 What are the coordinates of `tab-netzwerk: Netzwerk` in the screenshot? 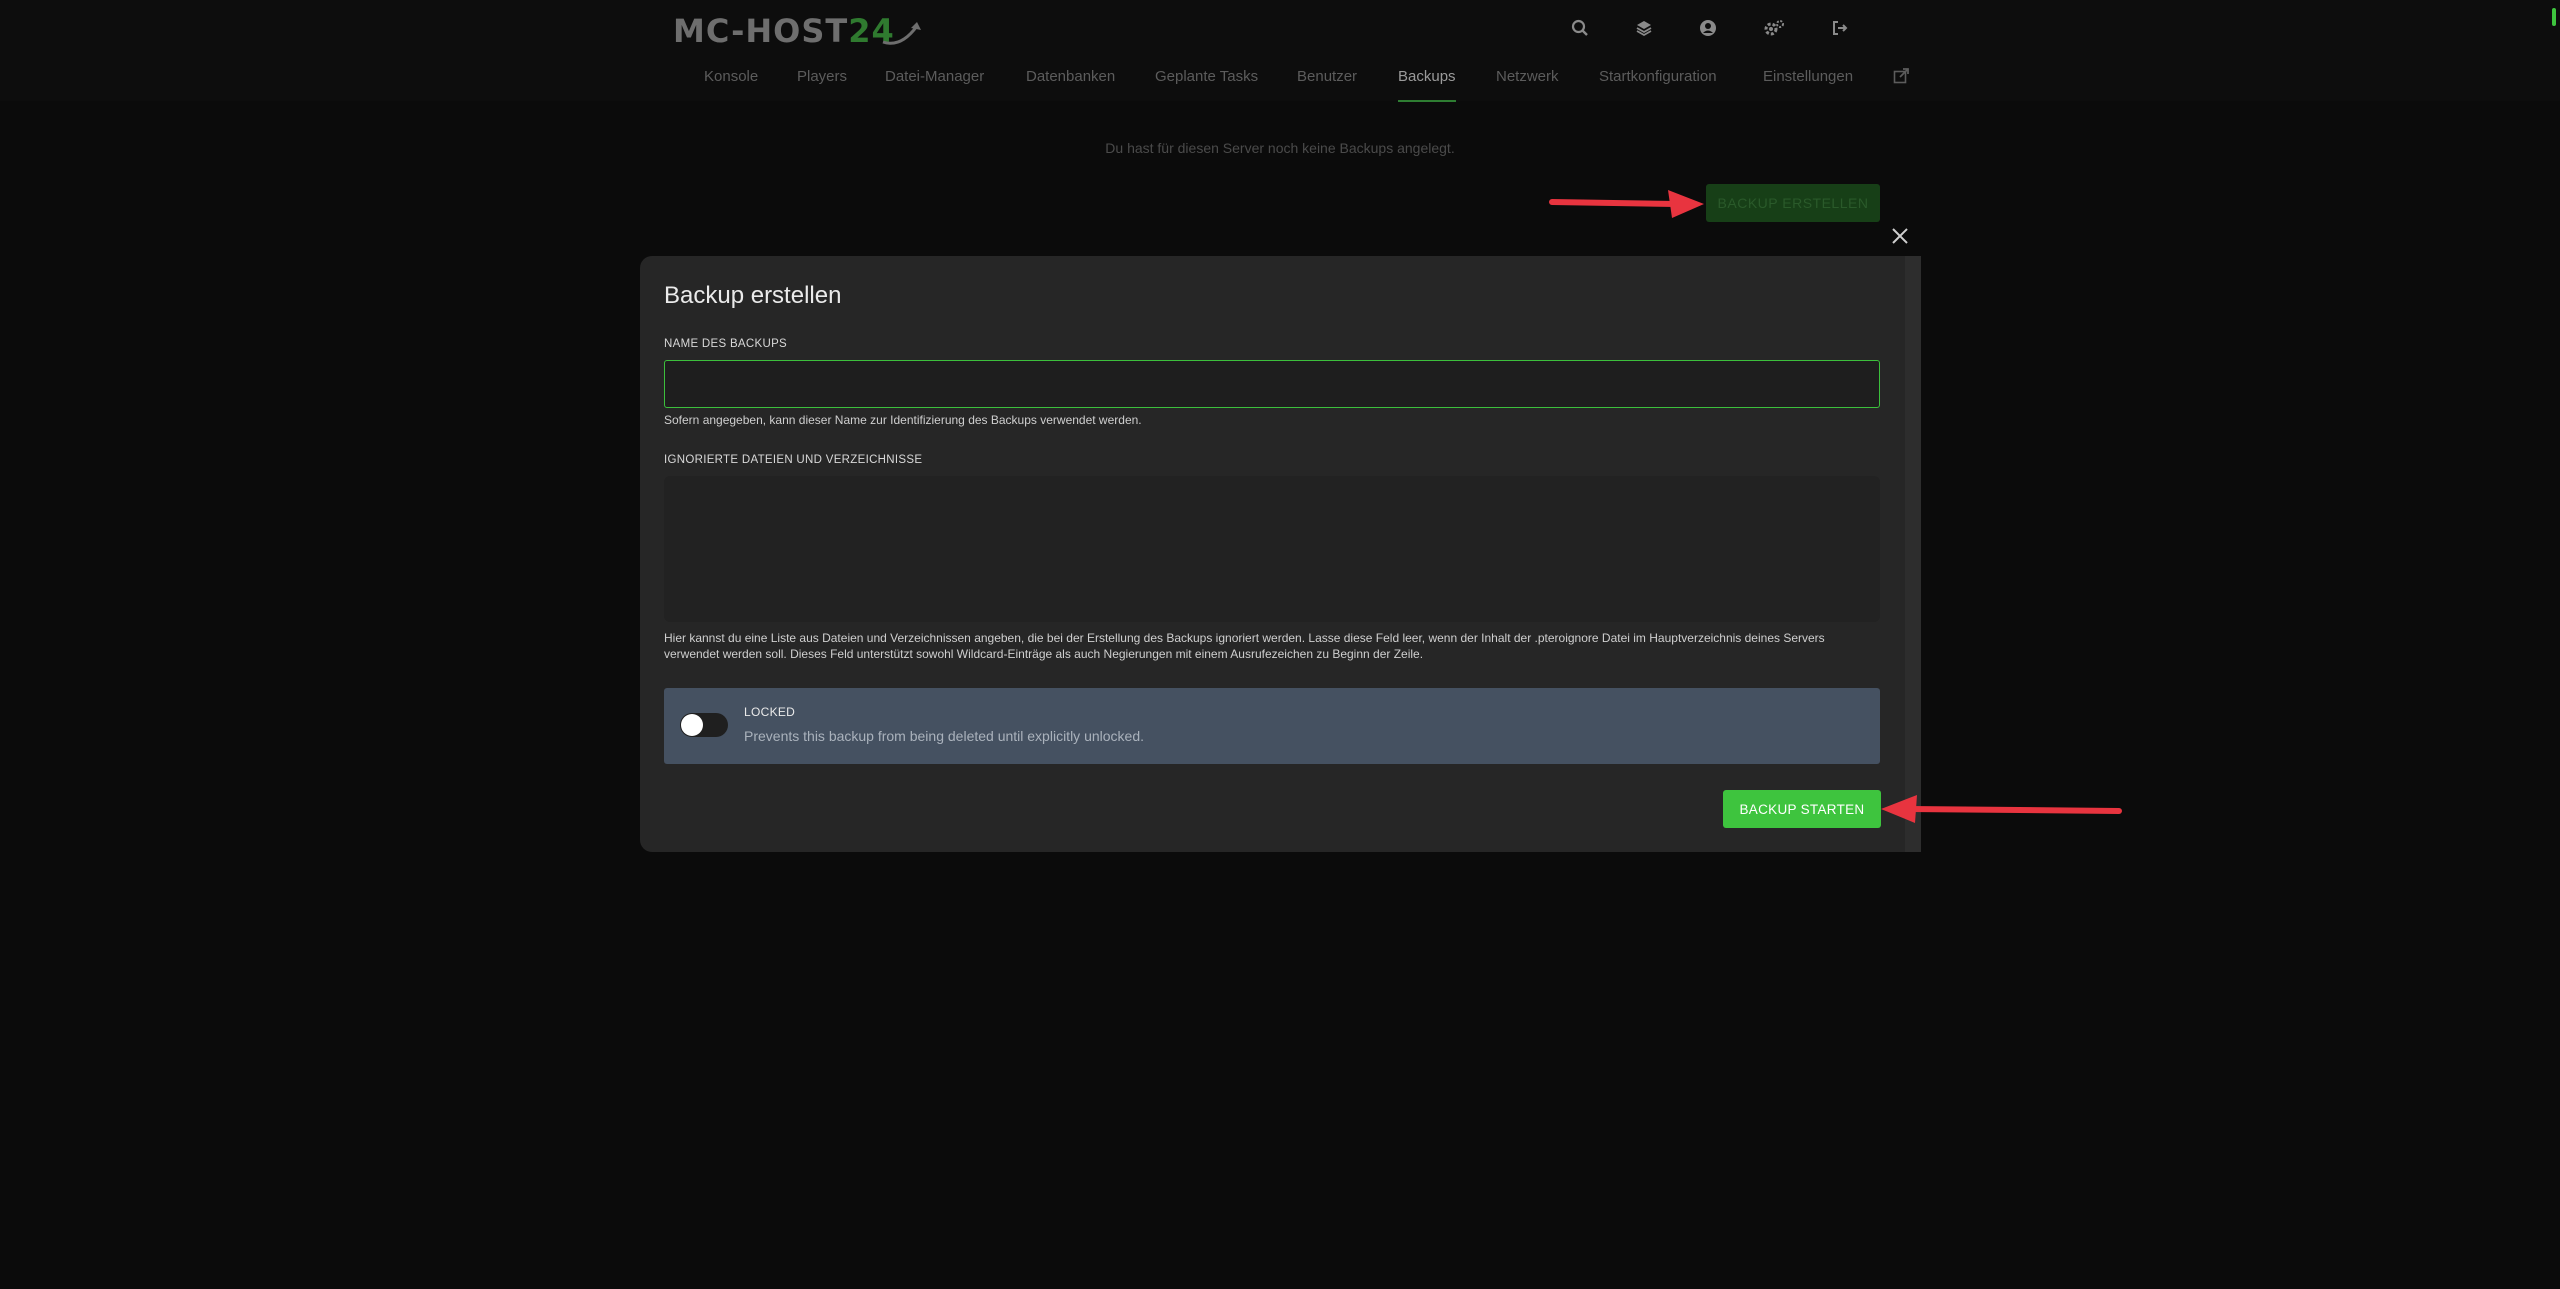 It's located at (1527, 80).